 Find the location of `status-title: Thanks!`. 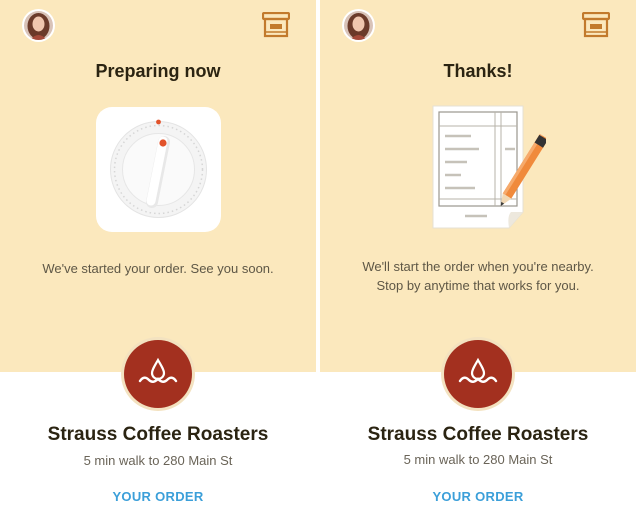

status-title: Thanks! is located at coordinates (478, 71).